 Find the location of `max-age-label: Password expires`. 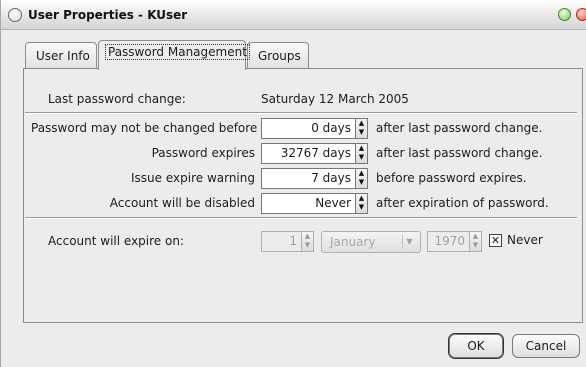

max-age-label: Password expires is located at coordinates (203, 153).